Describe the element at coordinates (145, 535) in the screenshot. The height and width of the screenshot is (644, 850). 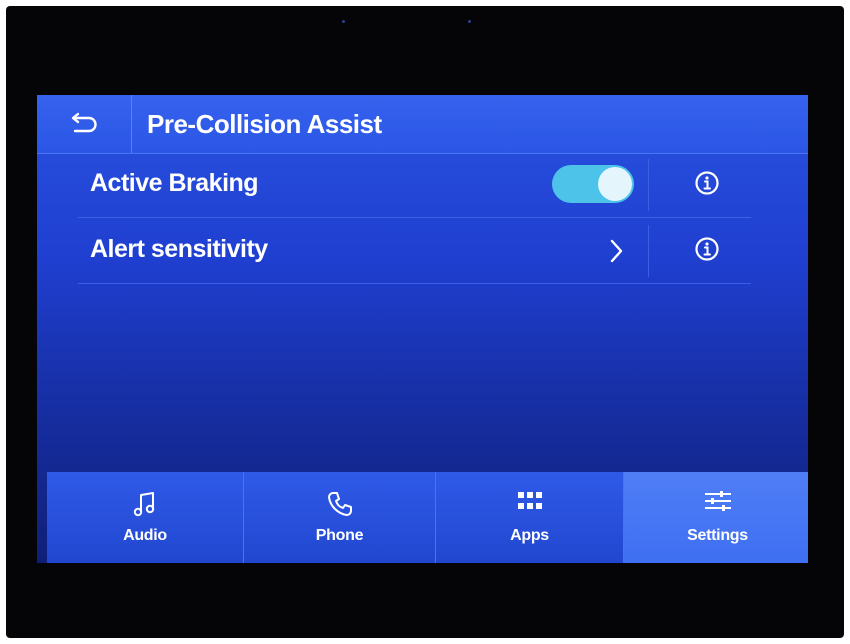
I see `nav-label: Audio` at that location.